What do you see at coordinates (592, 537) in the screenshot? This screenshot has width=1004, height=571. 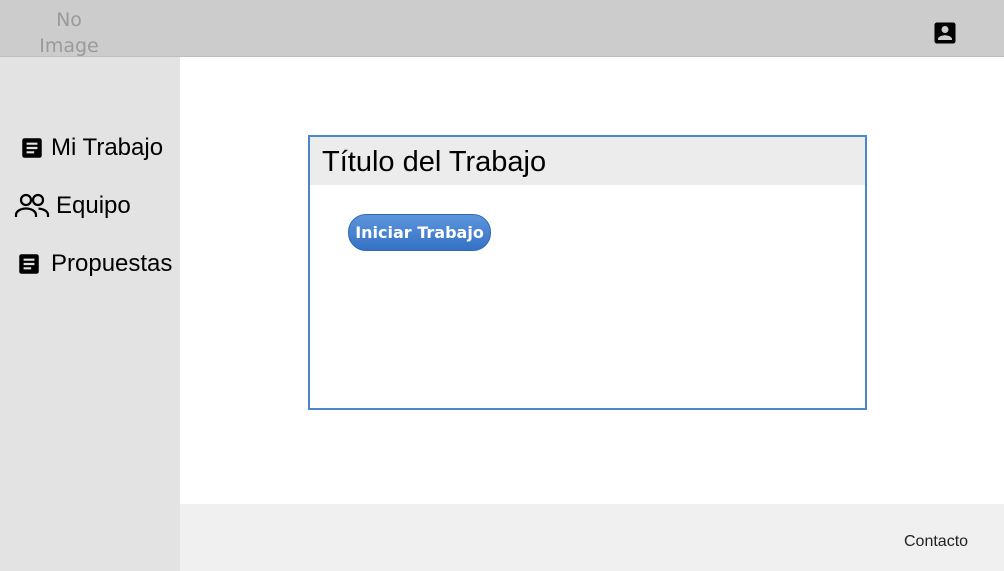 I see `footer: Contacto` at bounding box center [592, 537].